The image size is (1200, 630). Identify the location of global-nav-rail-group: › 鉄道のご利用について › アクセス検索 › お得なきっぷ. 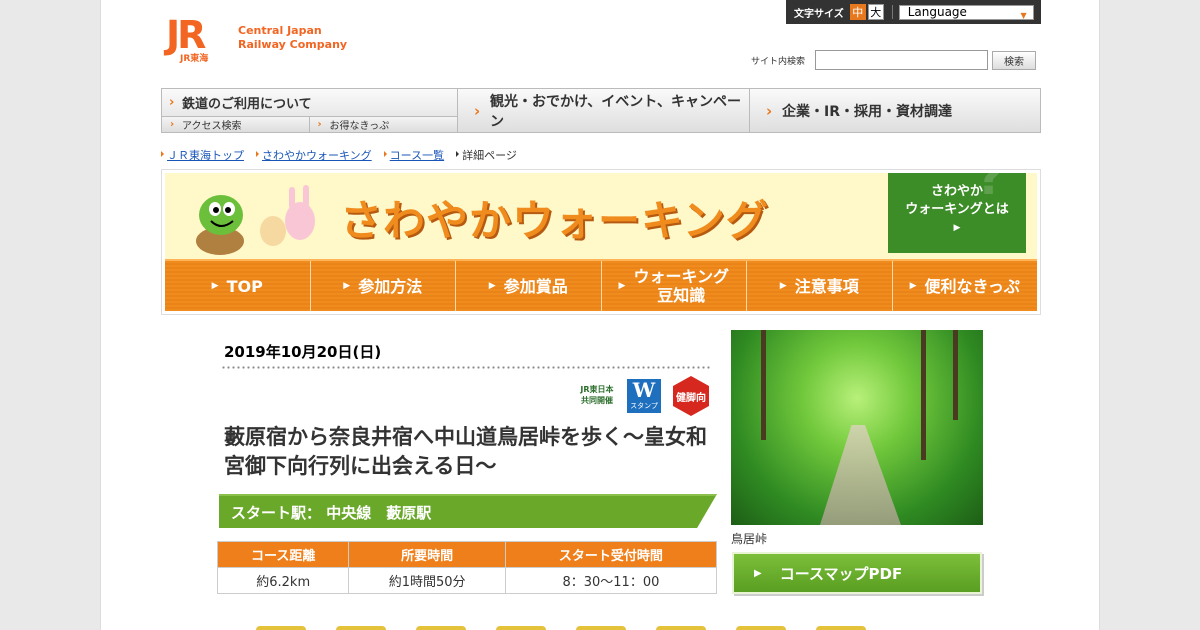
(310, 110).